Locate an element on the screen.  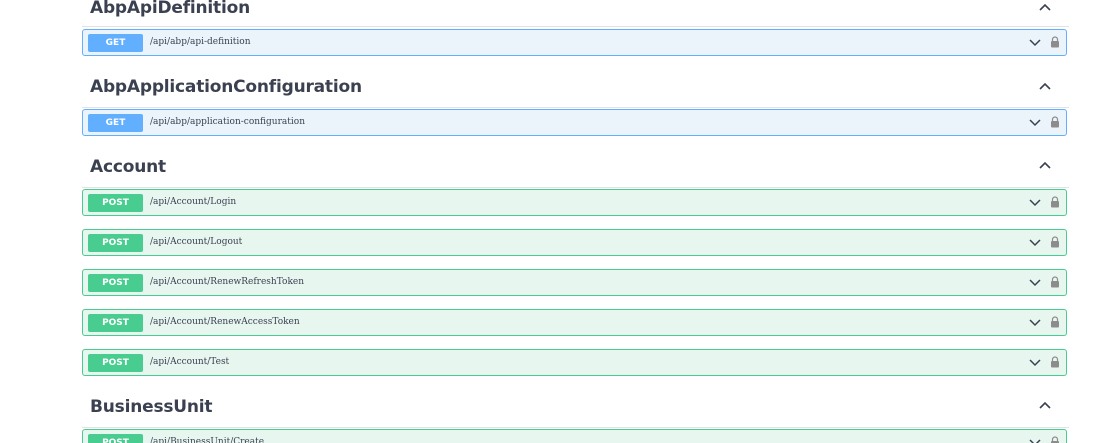
section-account: Account is located at coordinates (575, 167).